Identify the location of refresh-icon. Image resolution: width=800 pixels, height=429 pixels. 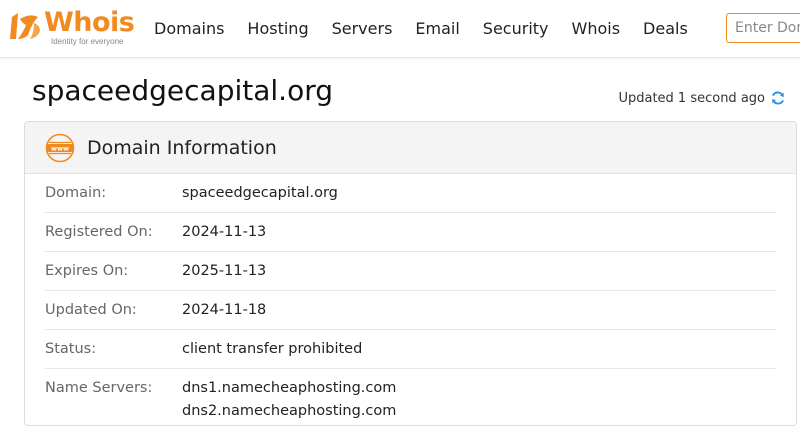
(778, 98).